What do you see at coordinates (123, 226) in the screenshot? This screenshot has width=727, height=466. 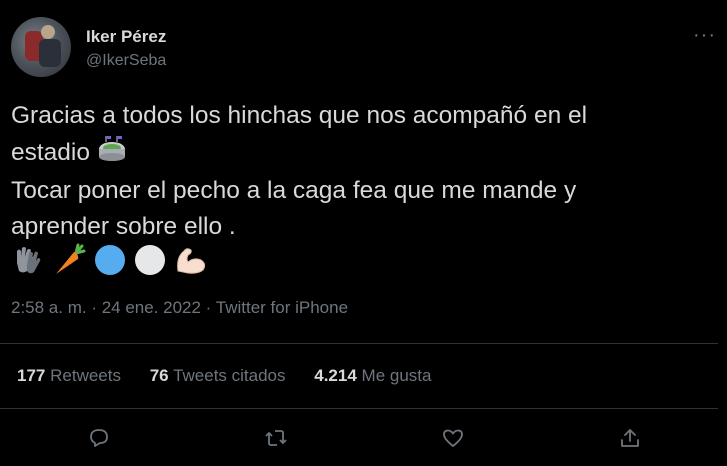 I see `tweet-line: aprender sobre ello .` at bounding box center [123, 226].